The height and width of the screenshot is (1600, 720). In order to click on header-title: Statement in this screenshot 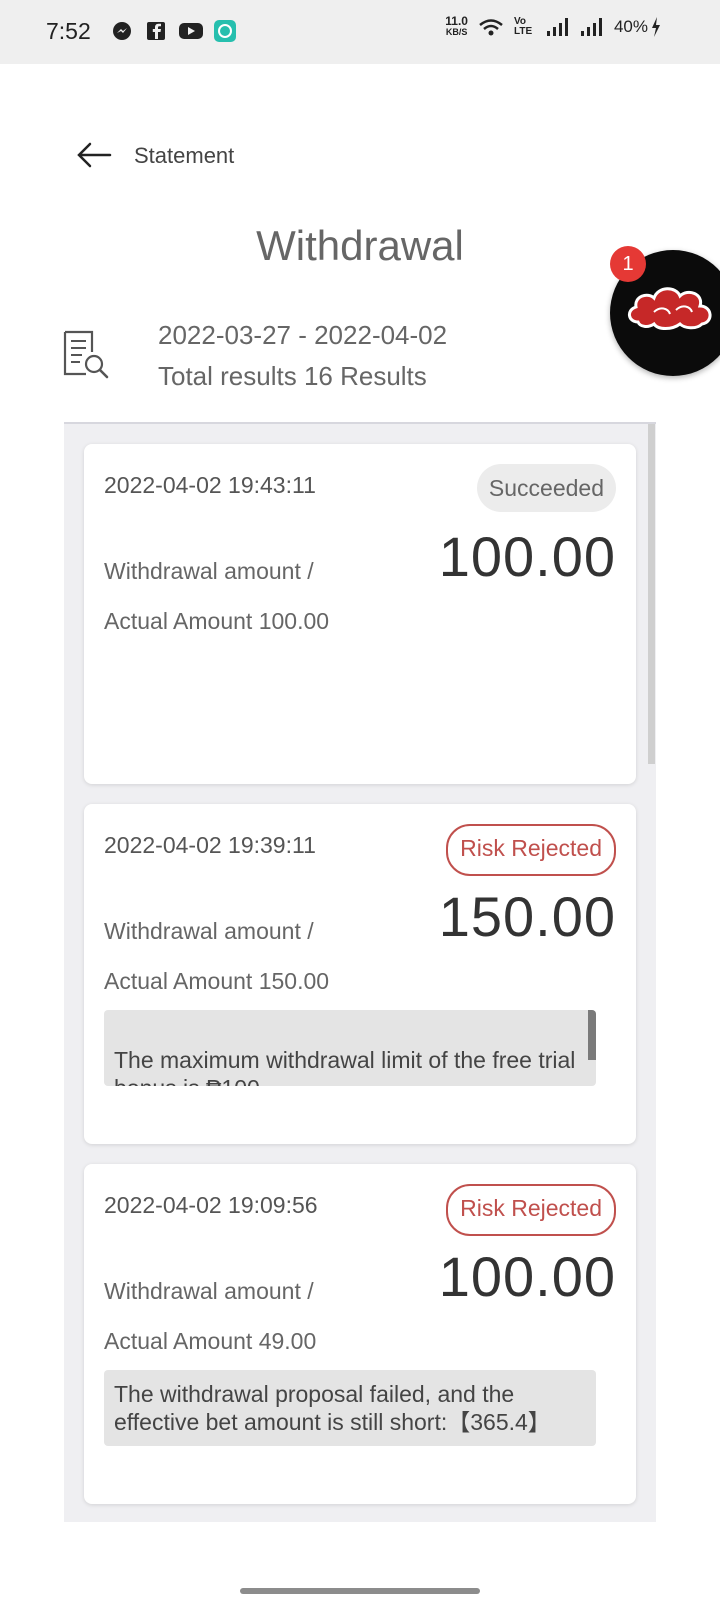, I will do `click(184, 155)`.